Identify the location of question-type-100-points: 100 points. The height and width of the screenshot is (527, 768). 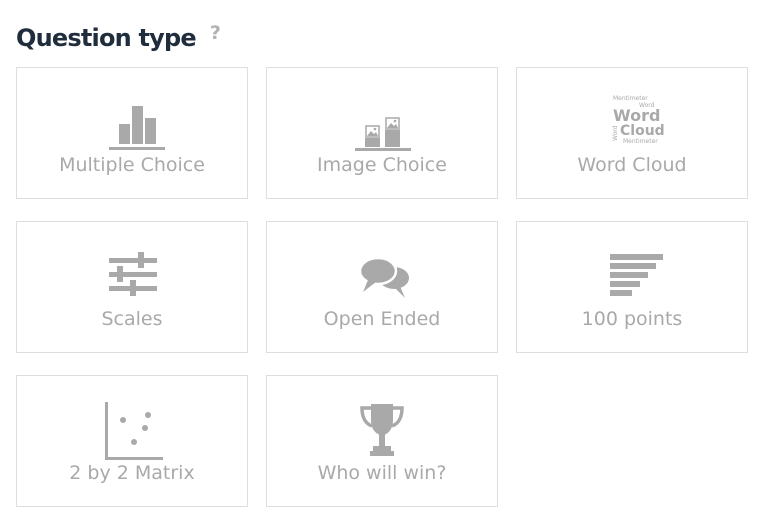
(632, 287).